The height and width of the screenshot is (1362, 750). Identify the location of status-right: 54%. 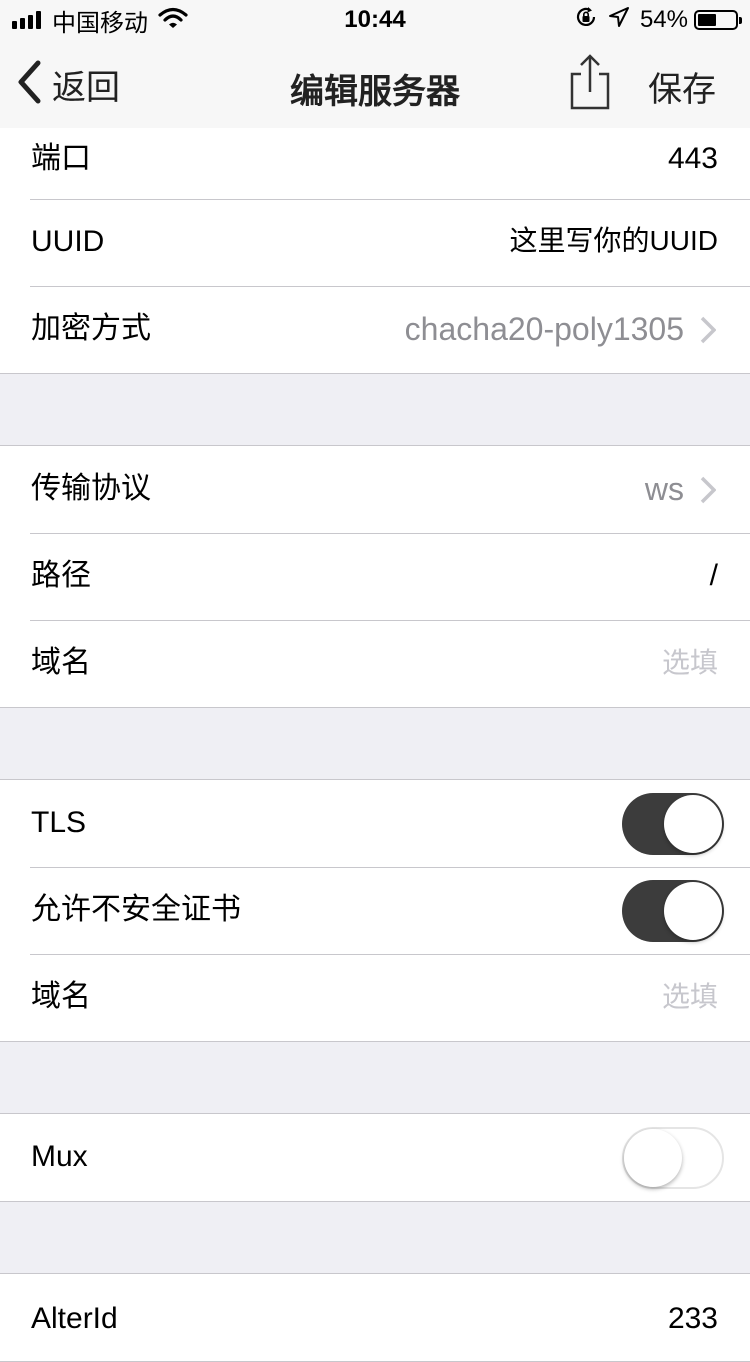
(658, 20).